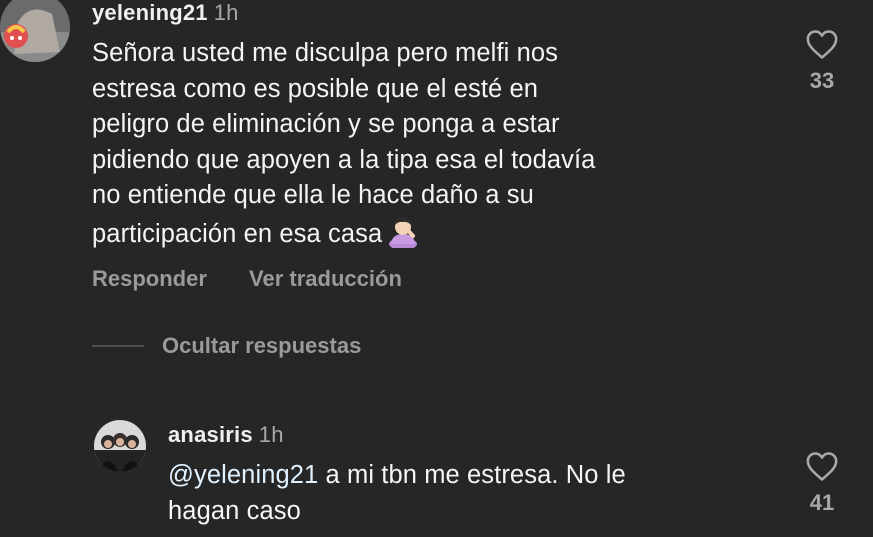 This screenshot has width=873, height=537. What do you see at coordinates (325, 53) in the screenshot?
I see `comment-line: Señora usted me disculpa pero melfi nos` at bounding box center [325, 53].